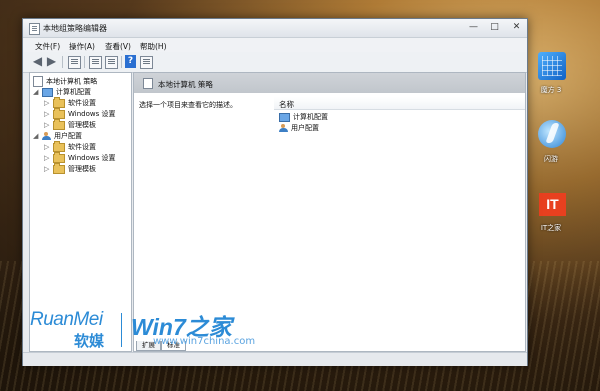 This screenshot has height=391, width=600. What do you see at coordinates (516, 27) in the screenshot?
I see `close-button: ✕` at bounding box center [516, 27].